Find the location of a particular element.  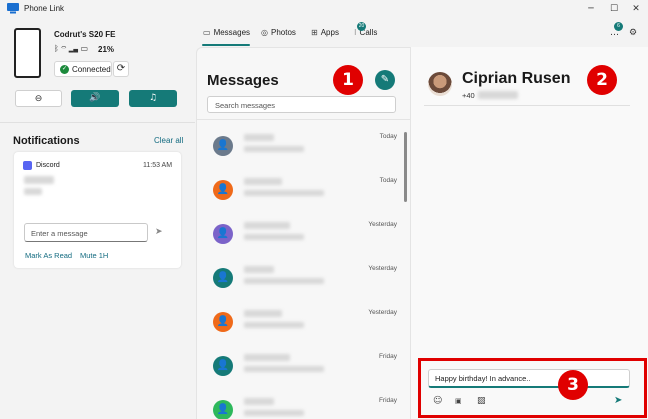

tab-photos: ◎ Photos is located at coordinates (278, 34).